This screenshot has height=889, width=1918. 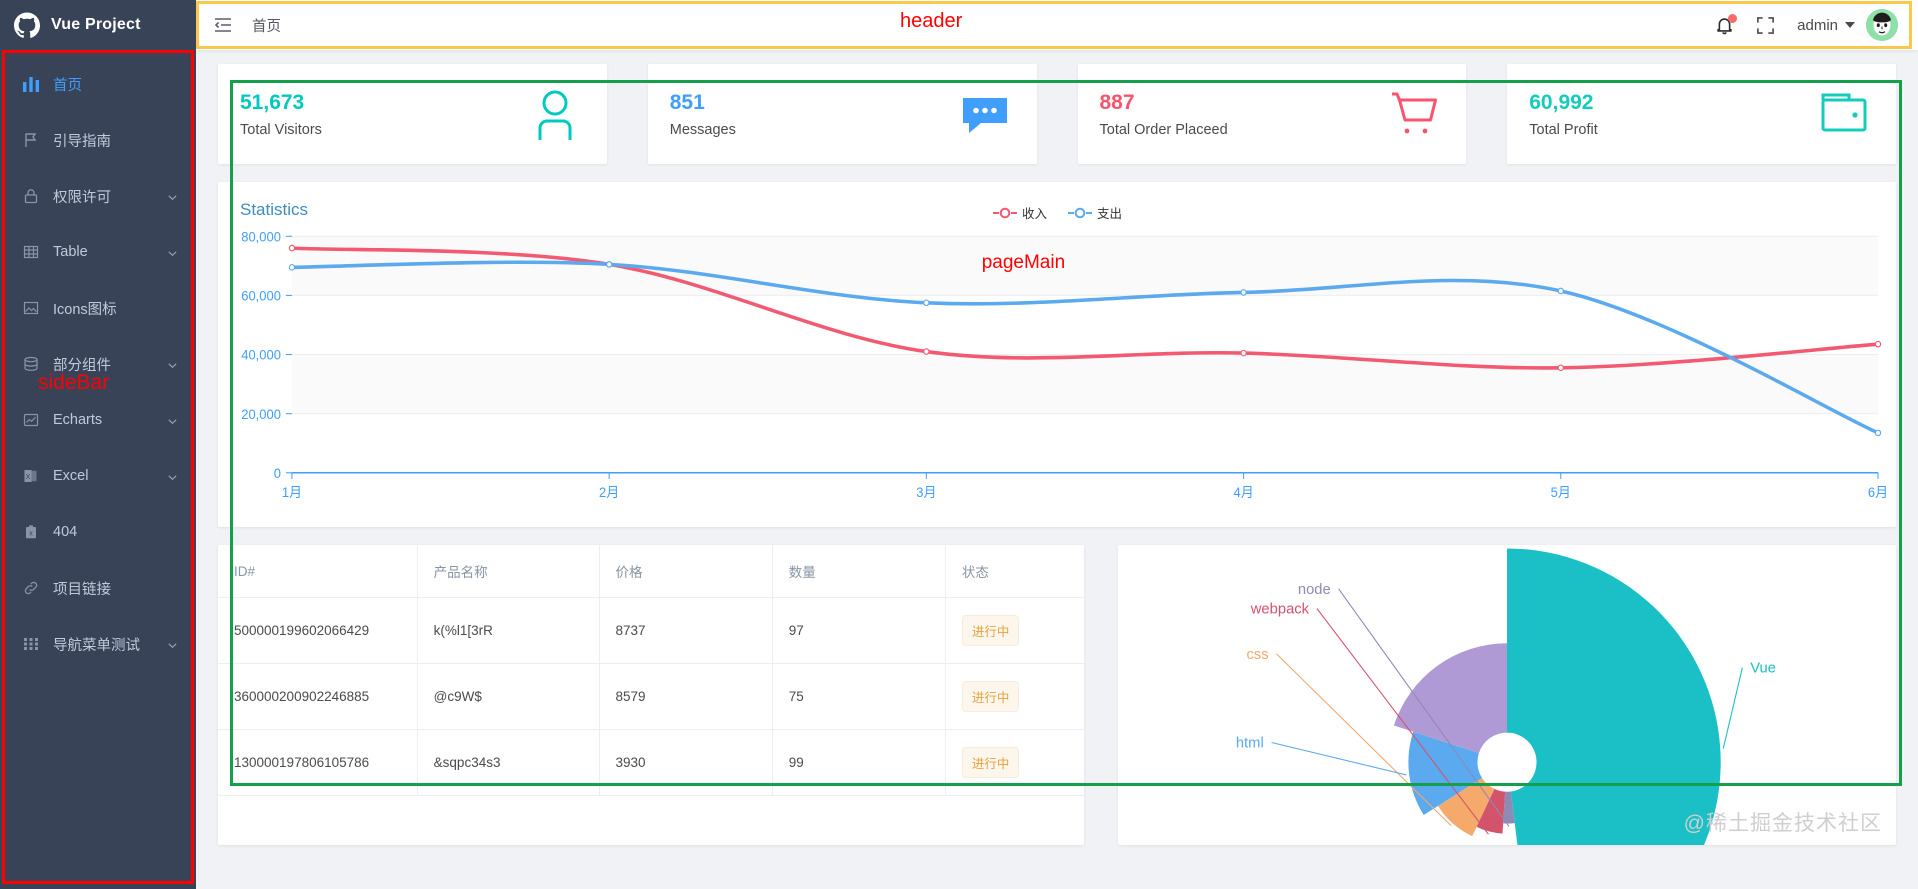 What do you see at coordinates (687, 103) in the screenshot?
I see `stat-value: 851` at bounding box center [687, 103].